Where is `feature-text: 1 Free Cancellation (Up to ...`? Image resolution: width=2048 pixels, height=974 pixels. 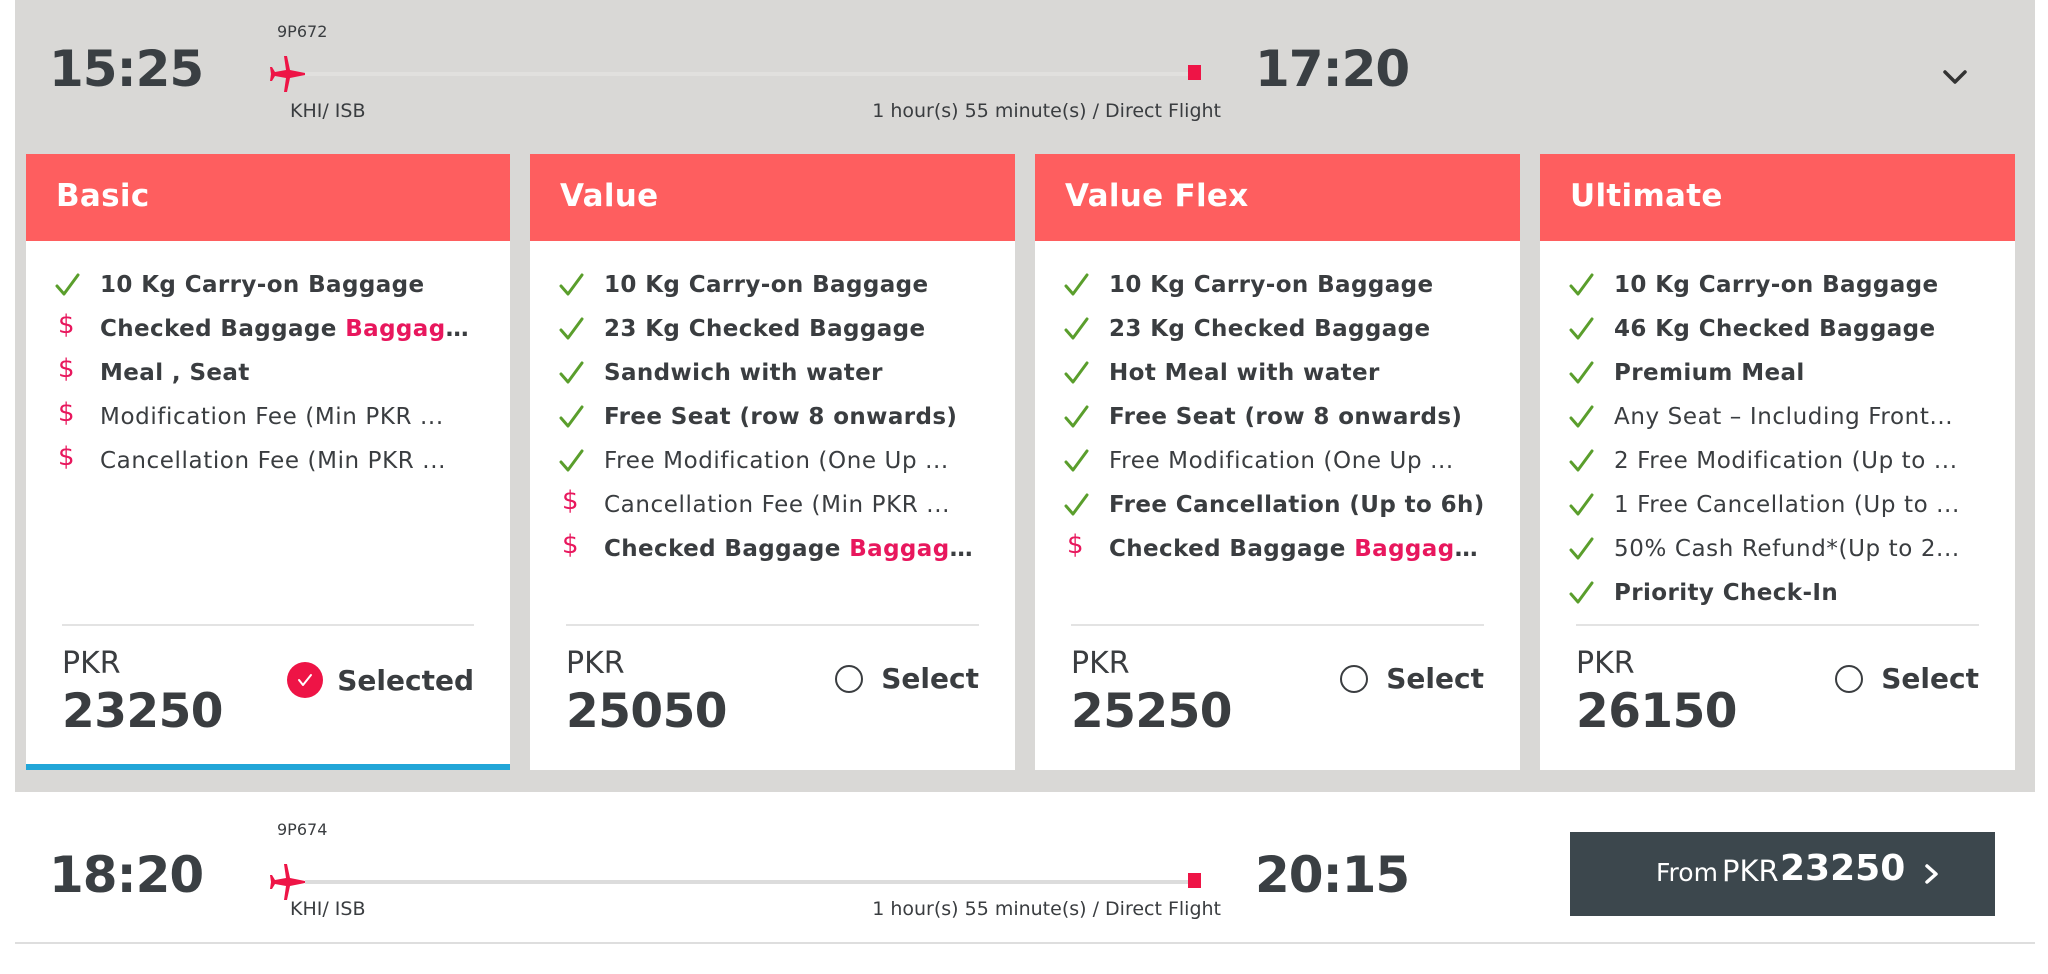
feature-text: 1 Free Cancellation (Up to ... is located at coordinates (1787, 505).